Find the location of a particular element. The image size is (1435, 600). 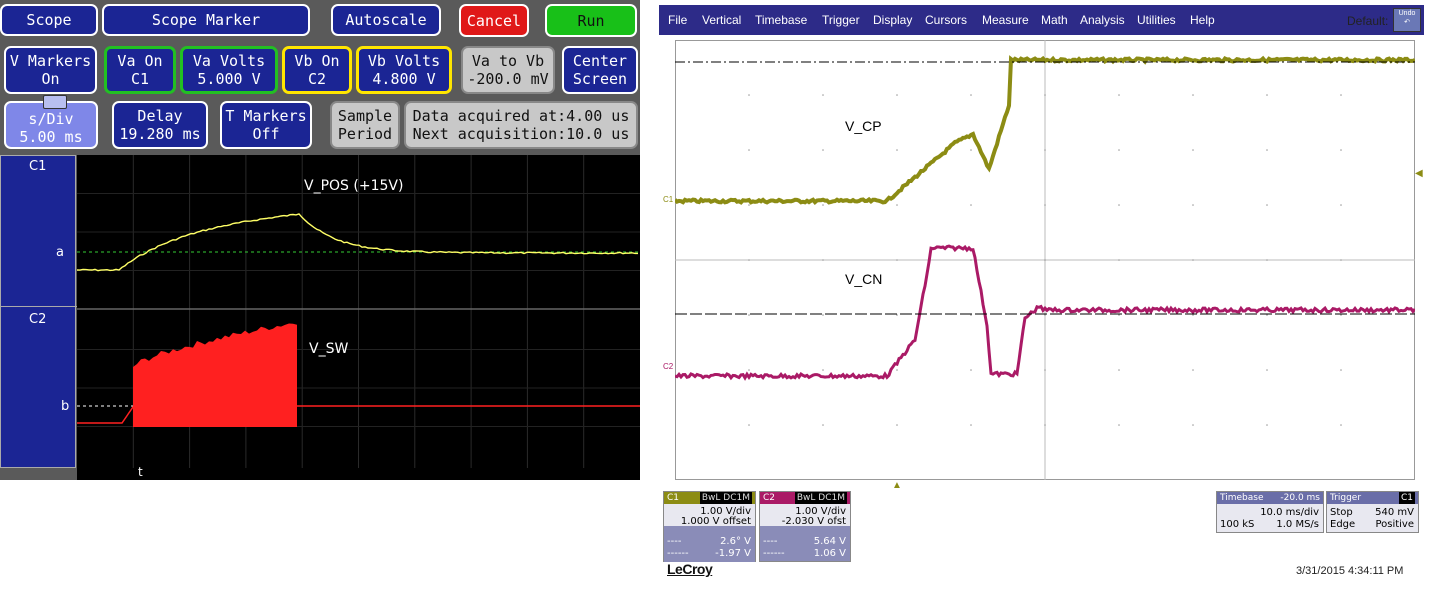

c1-cursor2-icon: ------ is located at coordinates (678, 553).